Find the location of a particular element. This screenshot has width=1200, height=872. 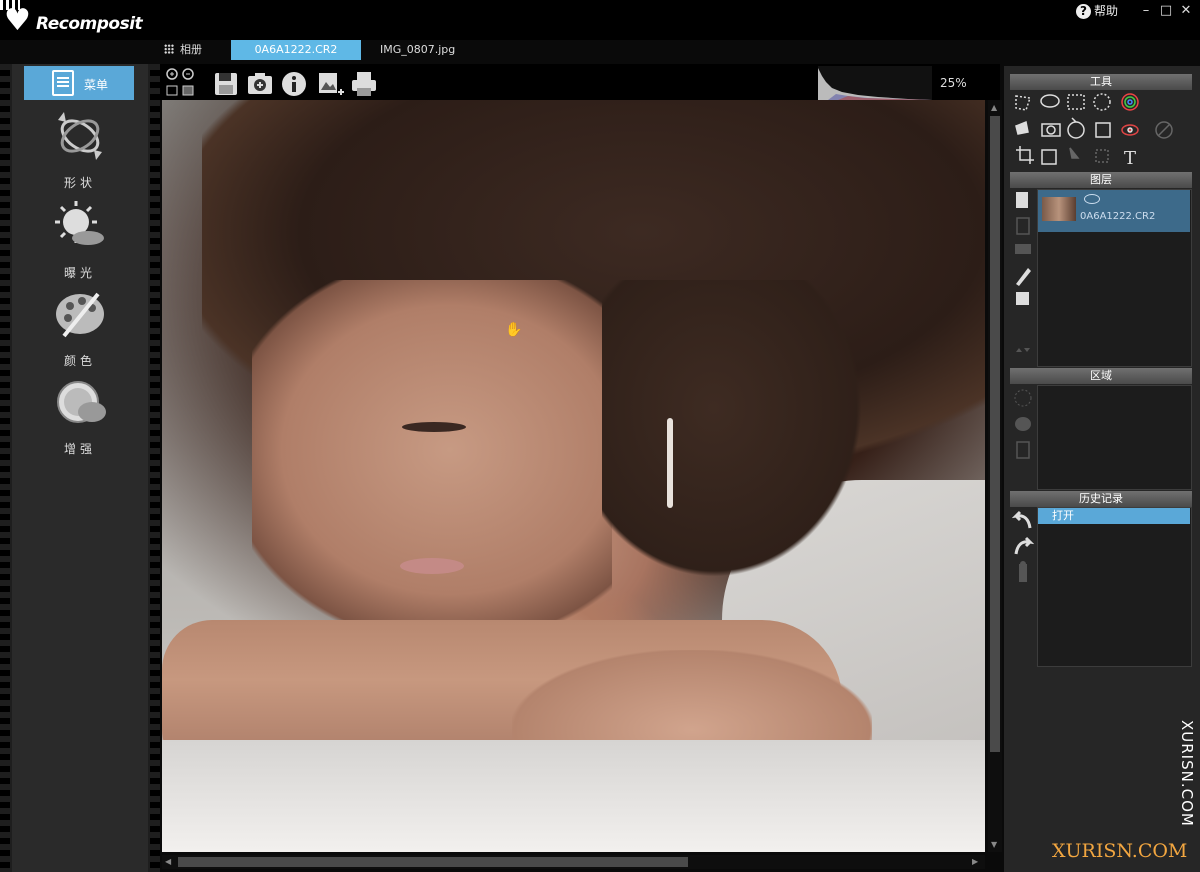

marquee-icon is located at coordinates (1102, 156).